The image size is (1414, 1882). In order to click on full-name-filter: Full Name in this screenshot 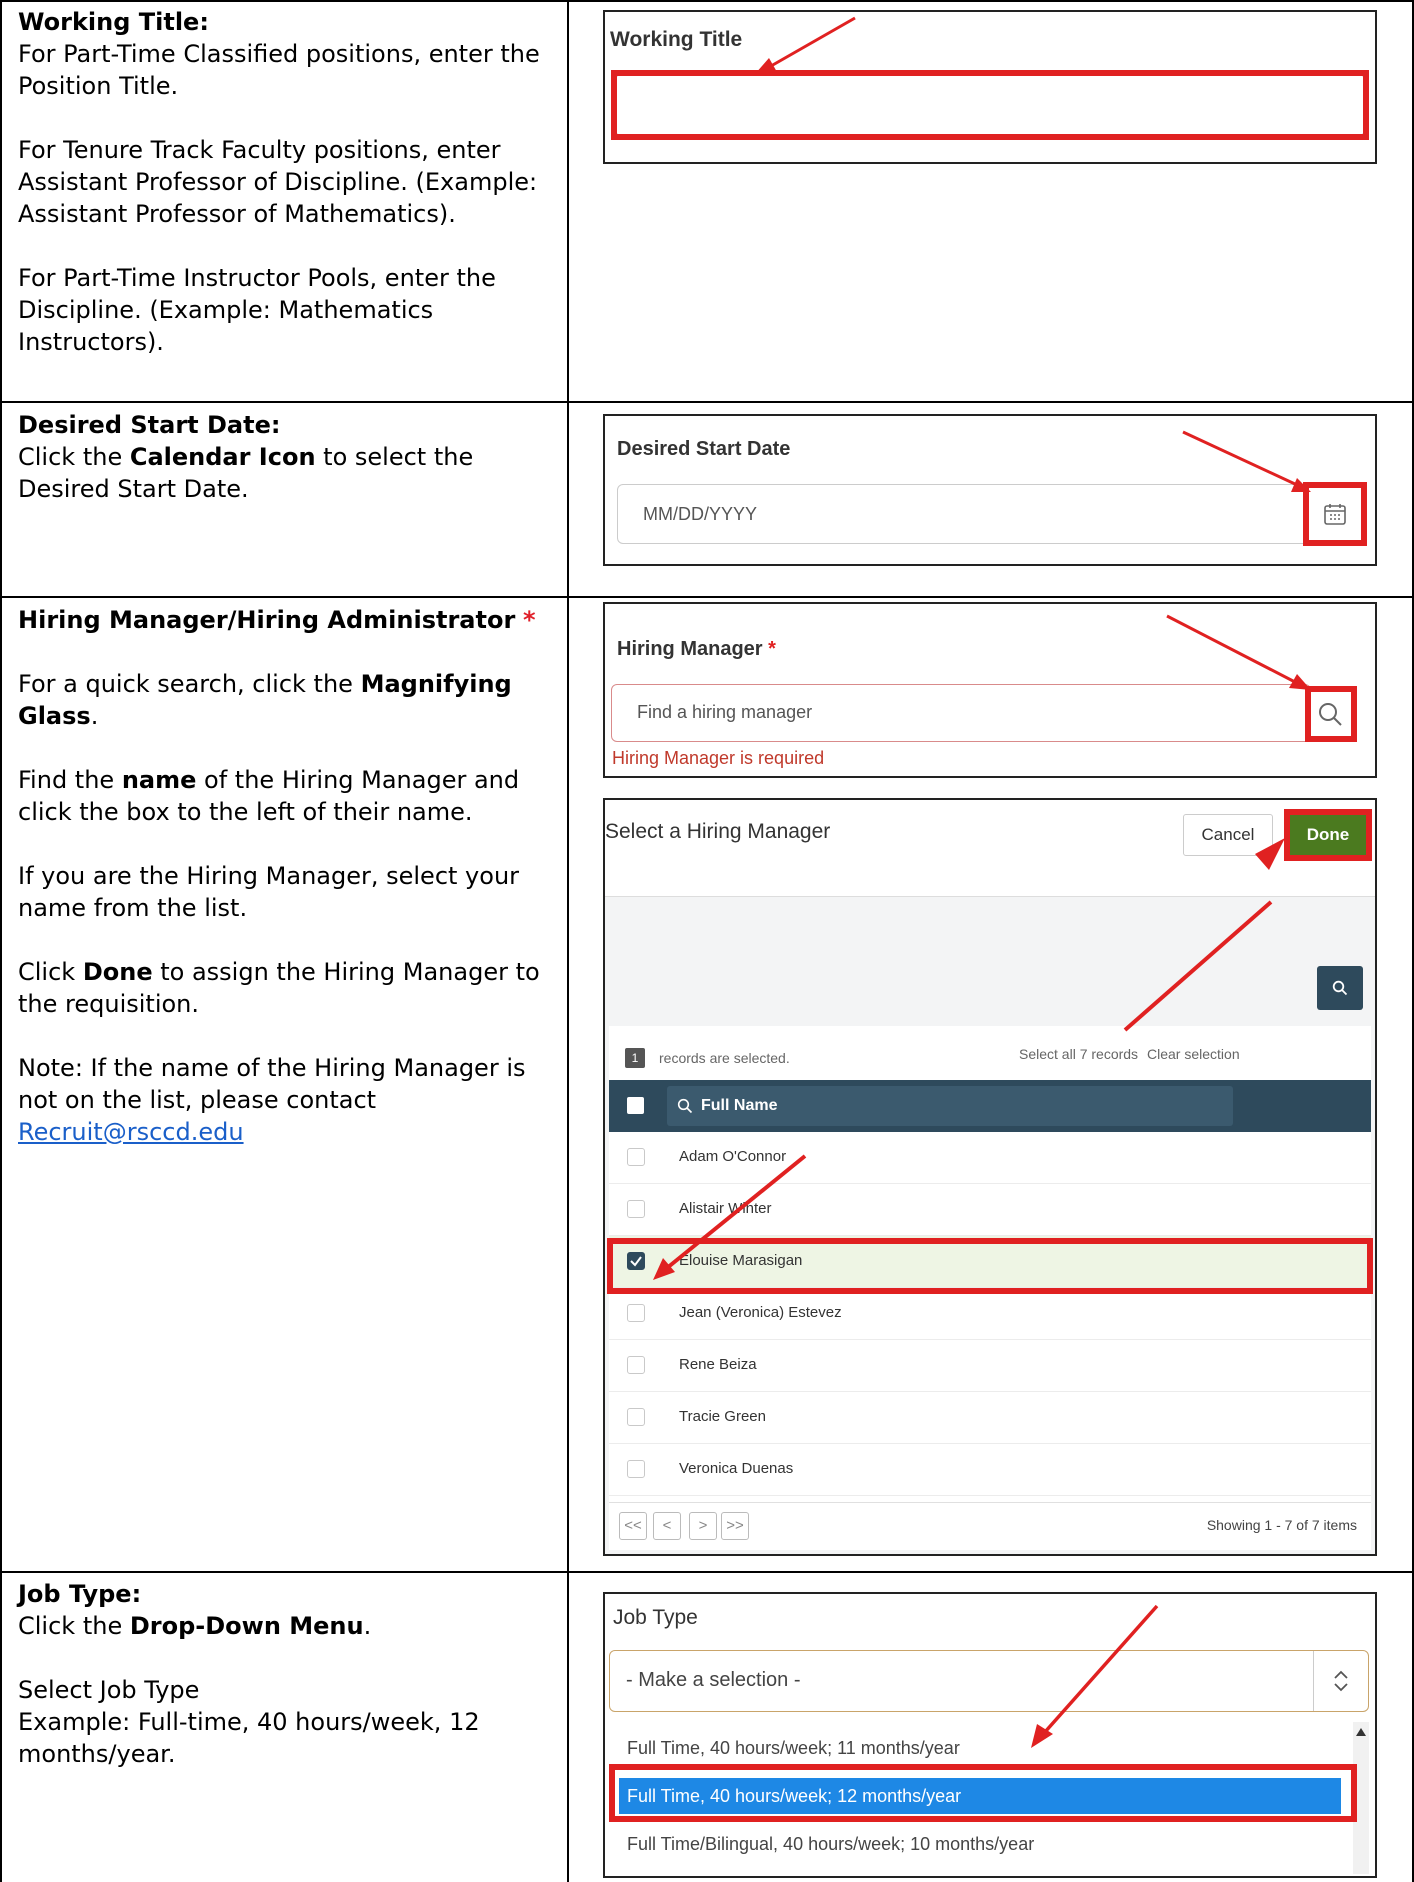, I will do `click(950, 1106)`.